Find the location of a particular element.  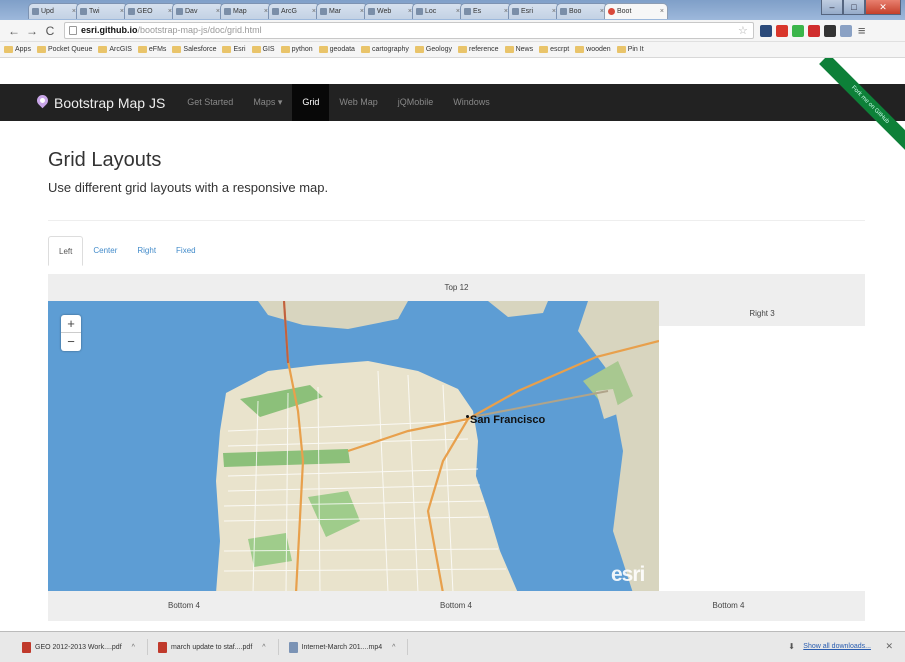

menu-icon: ≡ is located at coordinates (862, 30).